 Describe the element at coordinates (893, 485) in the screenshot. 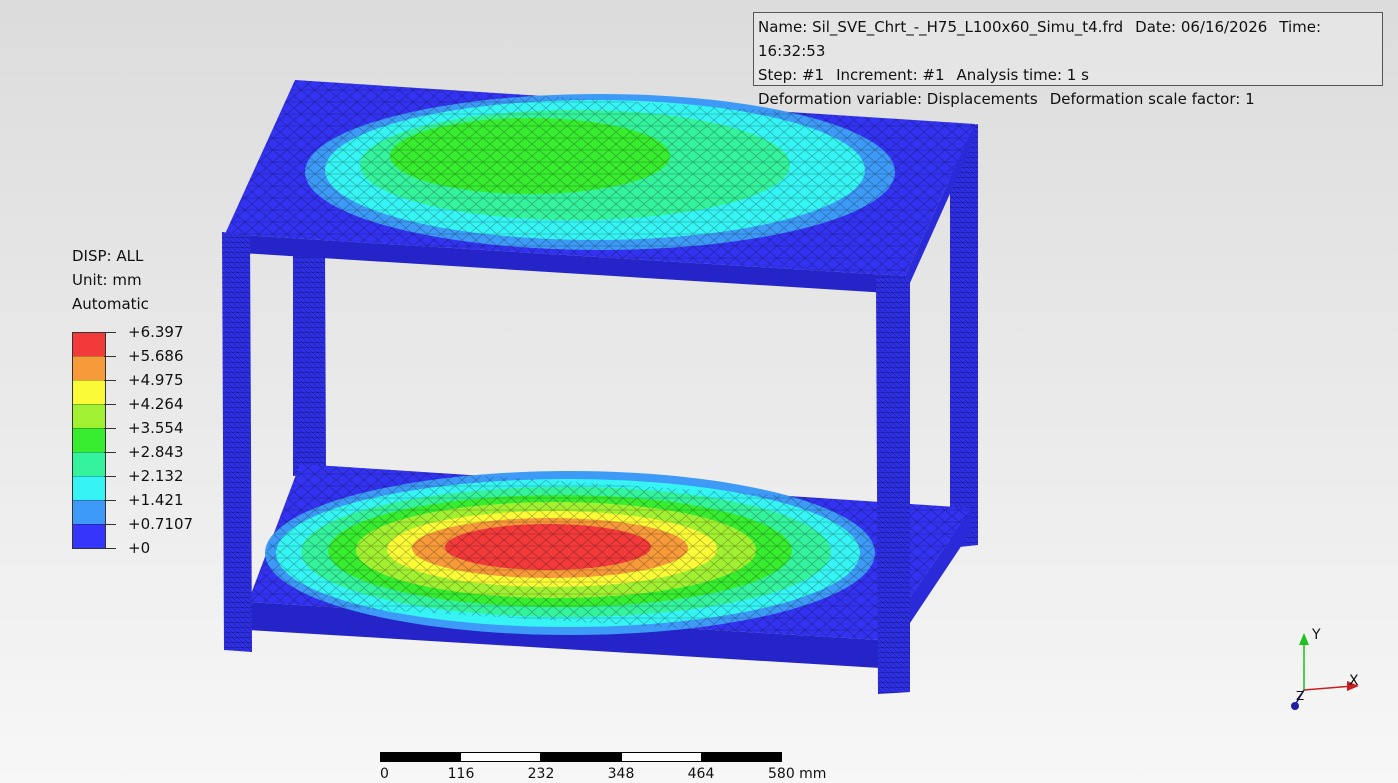

I see `front-right-leg` at that location.